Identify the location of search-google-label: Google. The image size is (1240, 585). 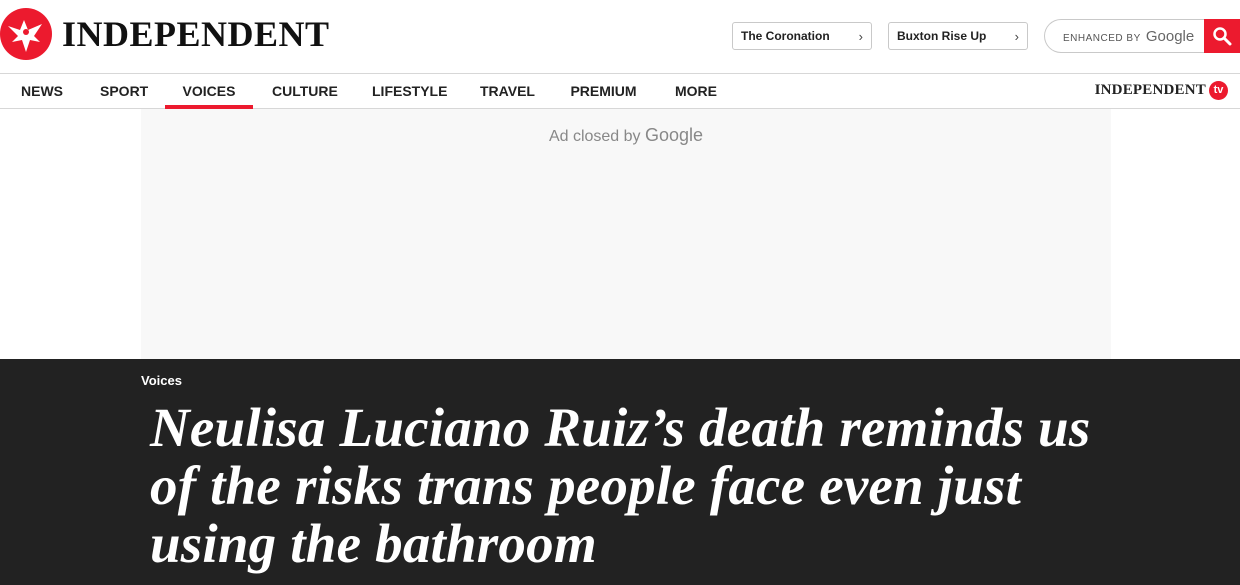
(1170, 36).